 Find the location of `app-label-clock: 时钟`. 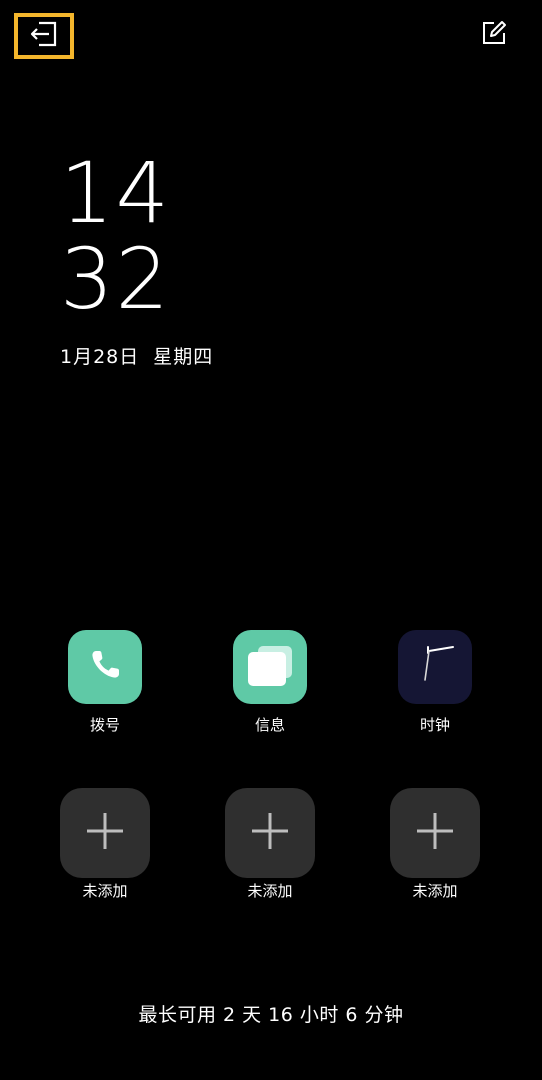

app-label-clock: 时钟 is located at coordinates (434, 725).